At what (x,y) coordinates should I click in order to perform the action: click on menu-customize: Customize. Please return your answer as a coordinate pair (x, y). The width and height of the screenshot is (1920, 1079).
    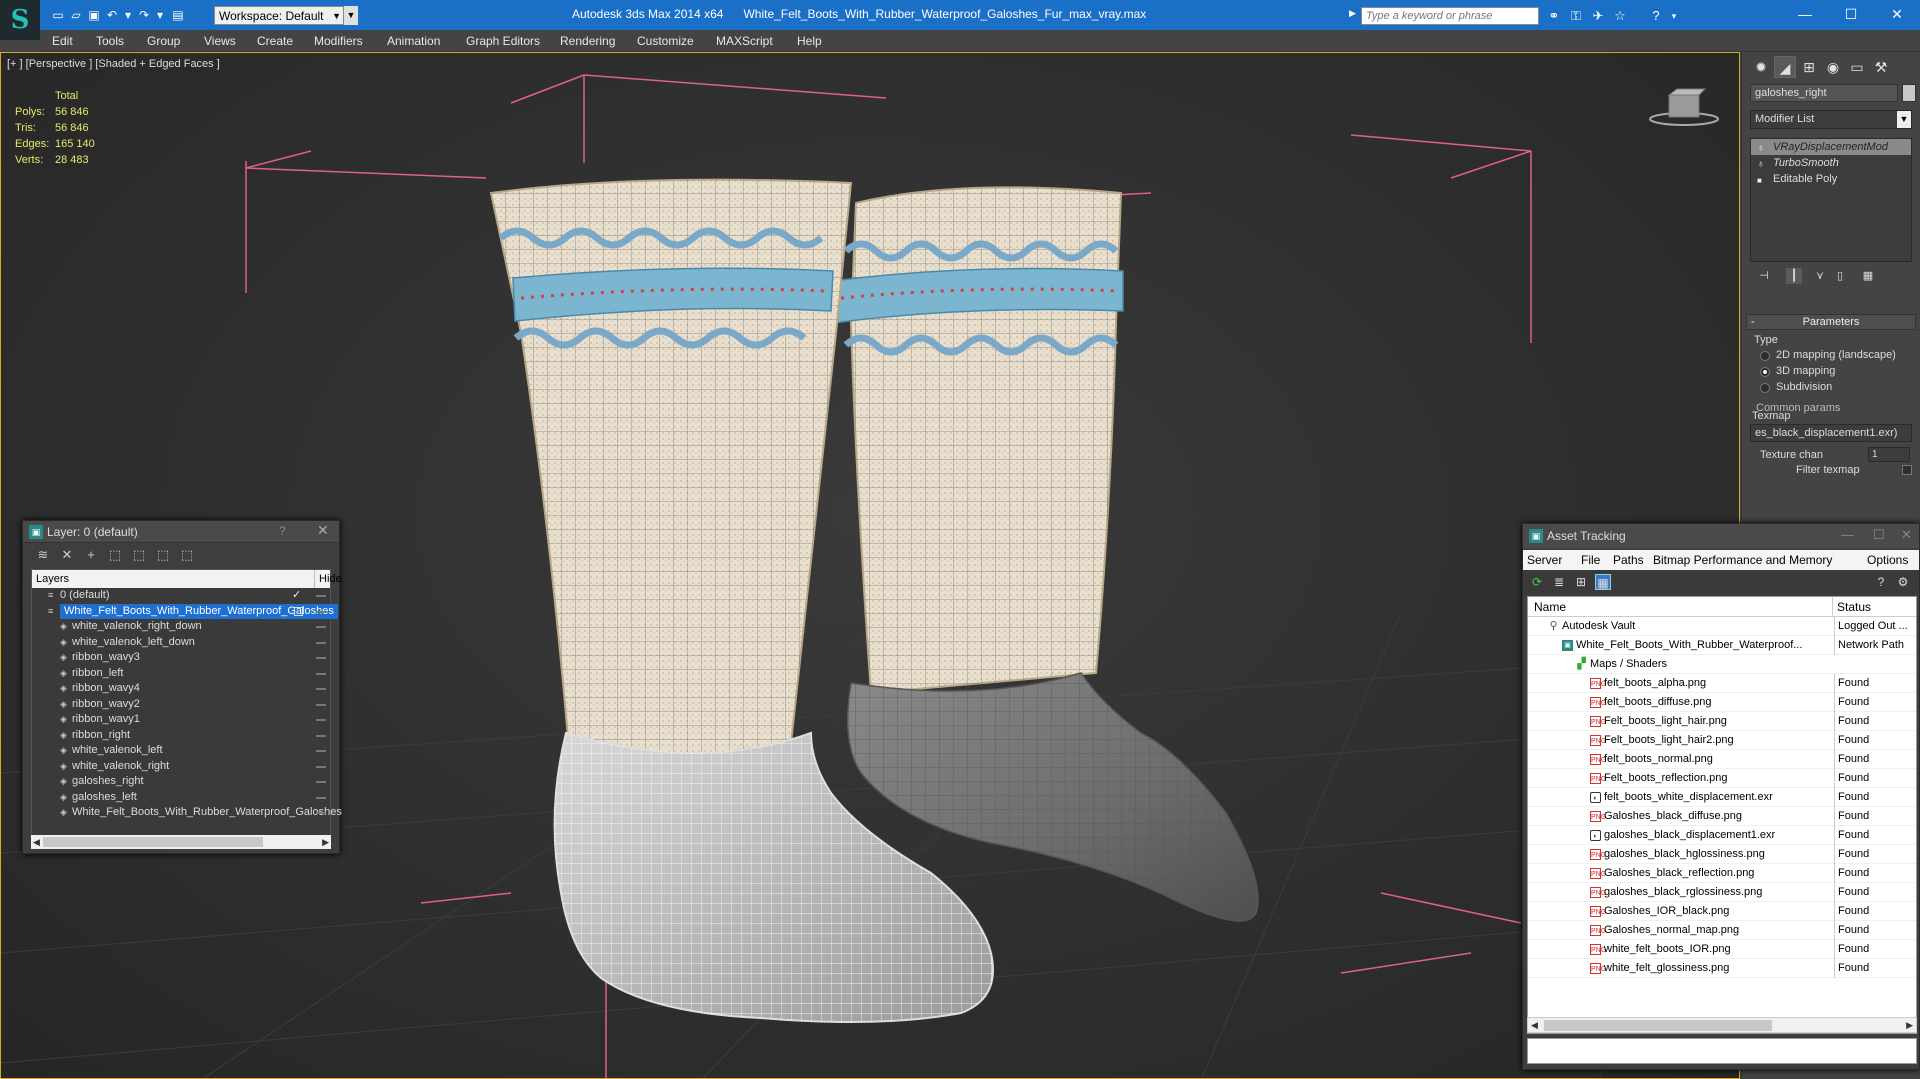
    Looking at the image, I should click on (665, 41).